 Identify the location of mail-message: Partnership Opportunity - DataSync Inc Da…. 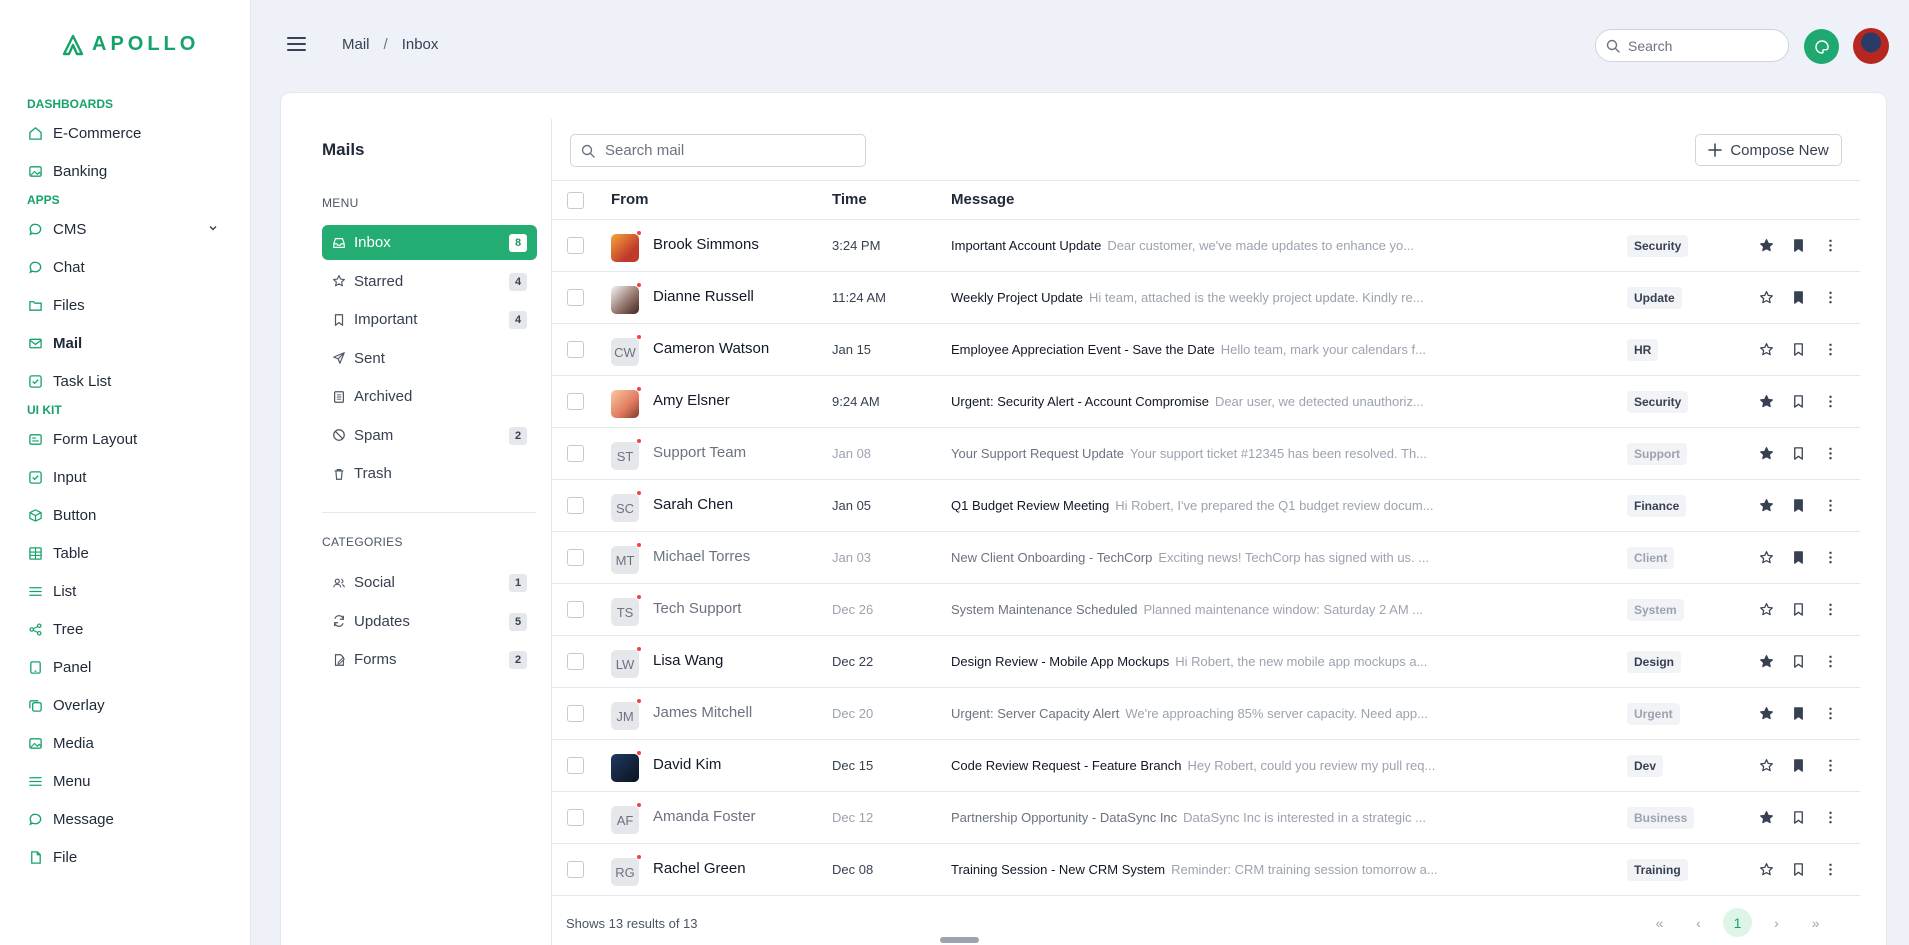
(1201, 817).